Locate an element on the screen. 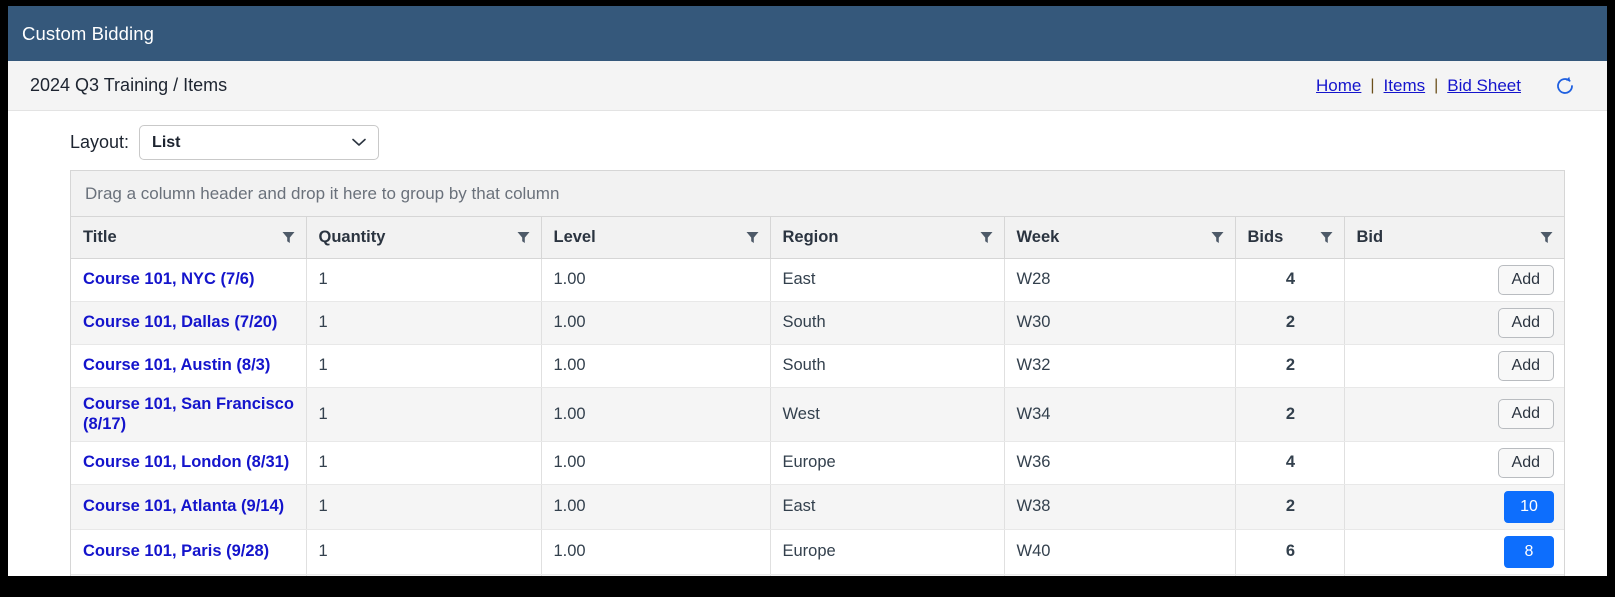 The width and height of the screenshot is (1615, 597). column-header-week-label: Week is located at coordinates (1038, 236).